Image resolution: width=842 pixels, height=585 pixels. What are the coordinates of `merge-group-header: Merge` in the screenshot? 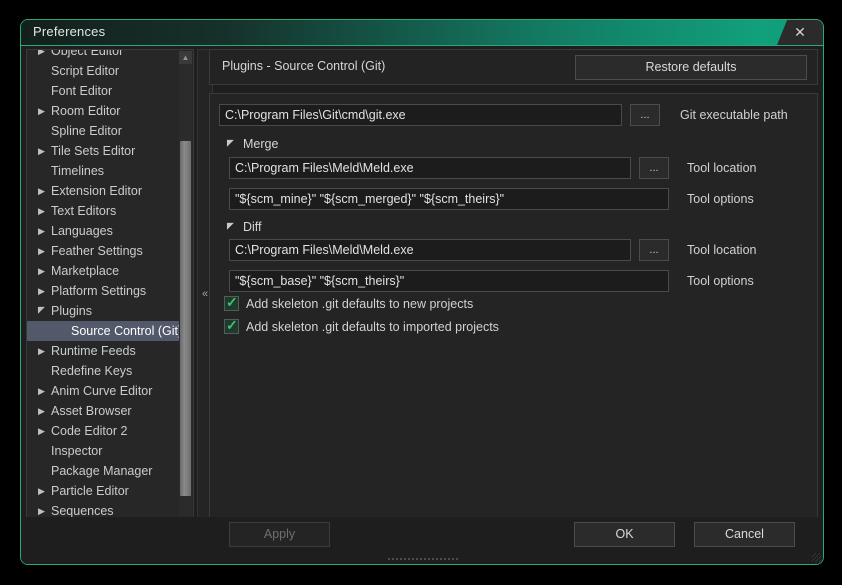 It's located at (252, 144).